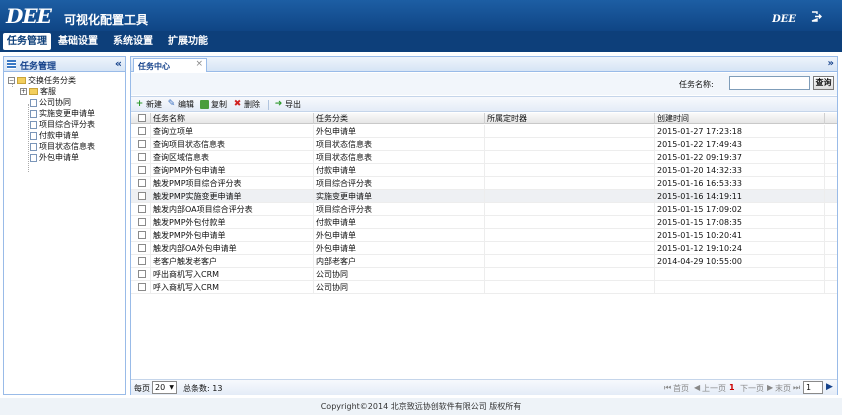 This screenshot has height=415, width=842. I want to click on task-name-cell: 触发PMP外包付款单, so click(232, 222).